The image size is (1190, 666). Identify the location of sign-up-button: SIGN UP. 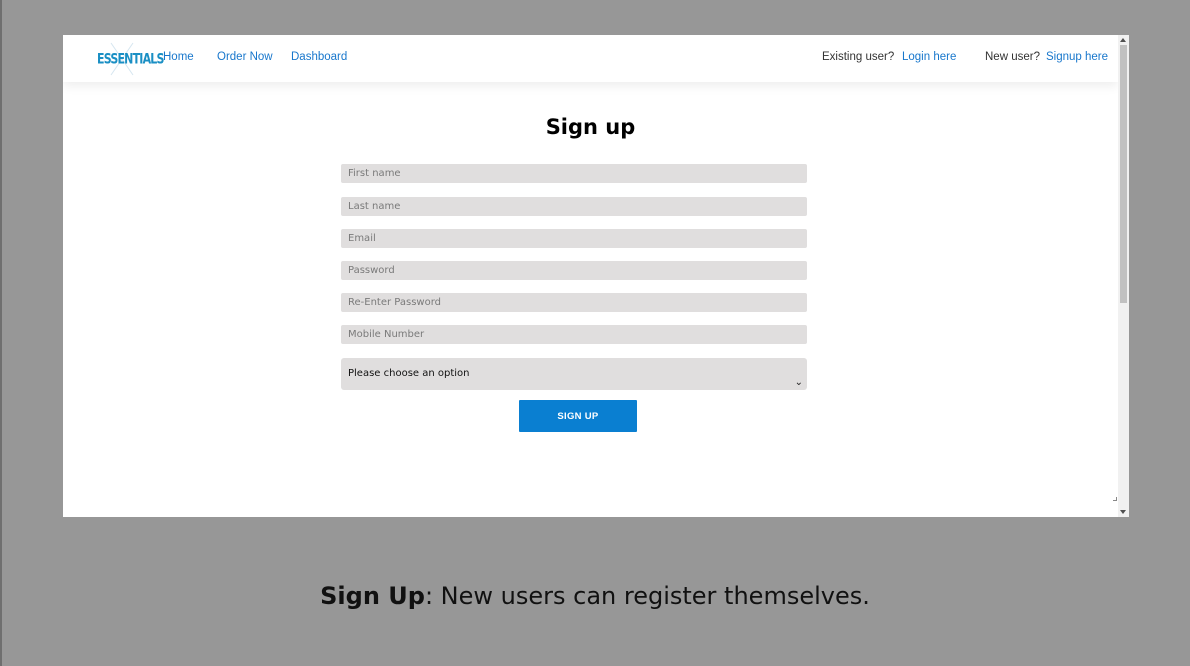
(578, 416).